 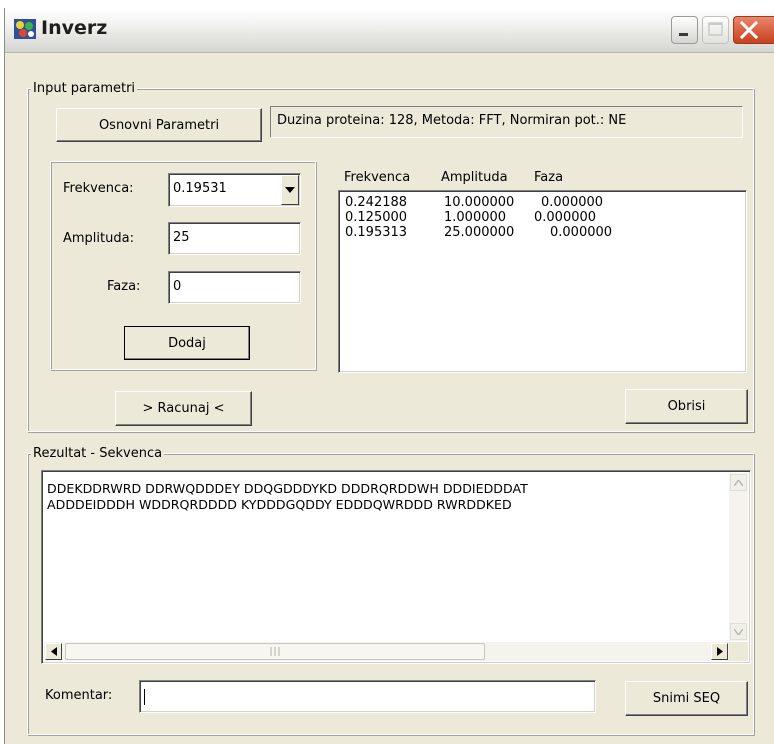 I want to click on column-header-frekvenca: Frekvenca, so click(x=377, y=177).